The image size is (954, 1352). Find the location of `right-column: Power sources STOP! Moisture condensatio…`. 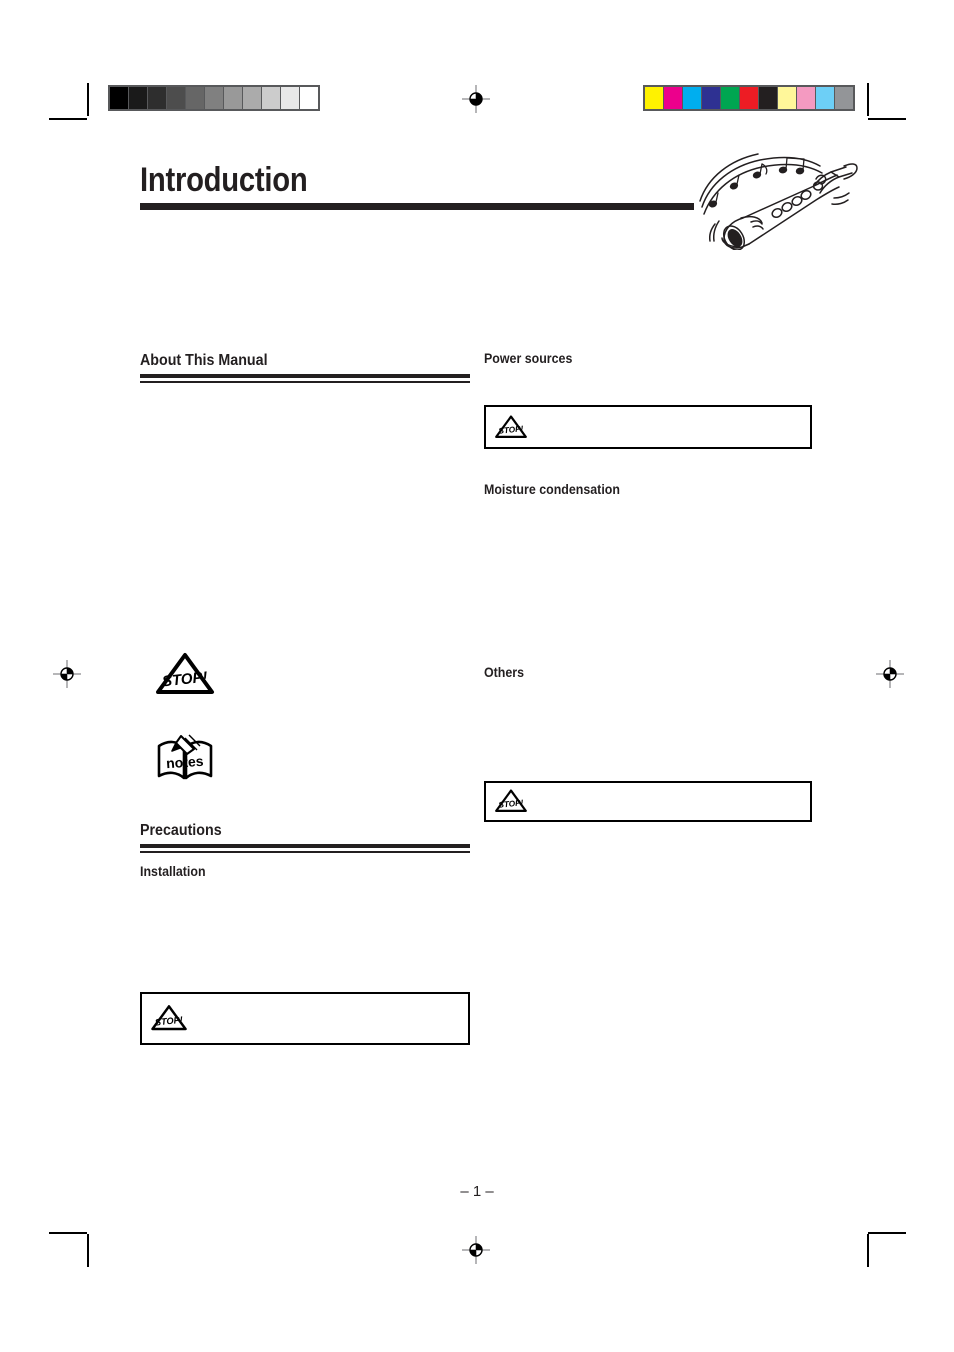

right-column: Power sources STOP! Moisture condensatio… is located at coordinates (648, 586).